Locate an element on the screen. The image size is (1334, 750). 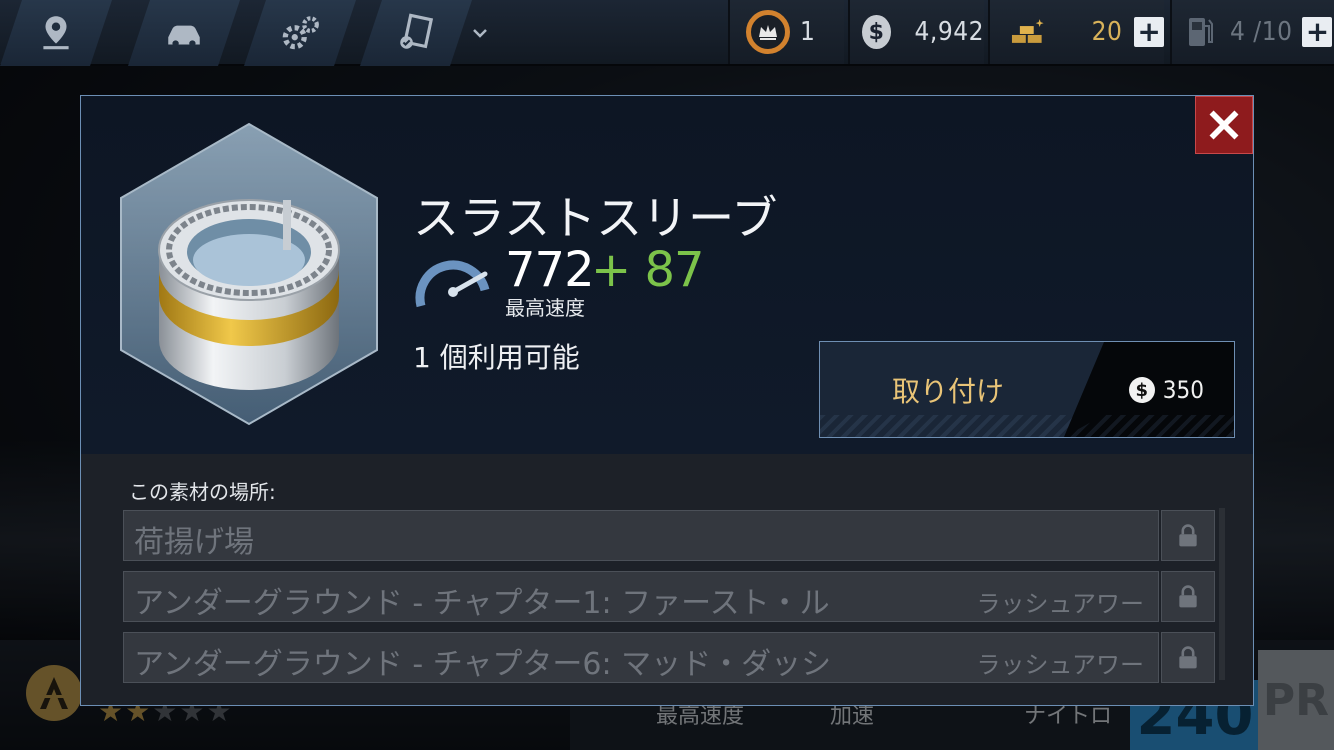
location-row: アンダーグラウンド - チャプター1: ファースト・ル ラッシュアワー is located at coordinates (669, 596).